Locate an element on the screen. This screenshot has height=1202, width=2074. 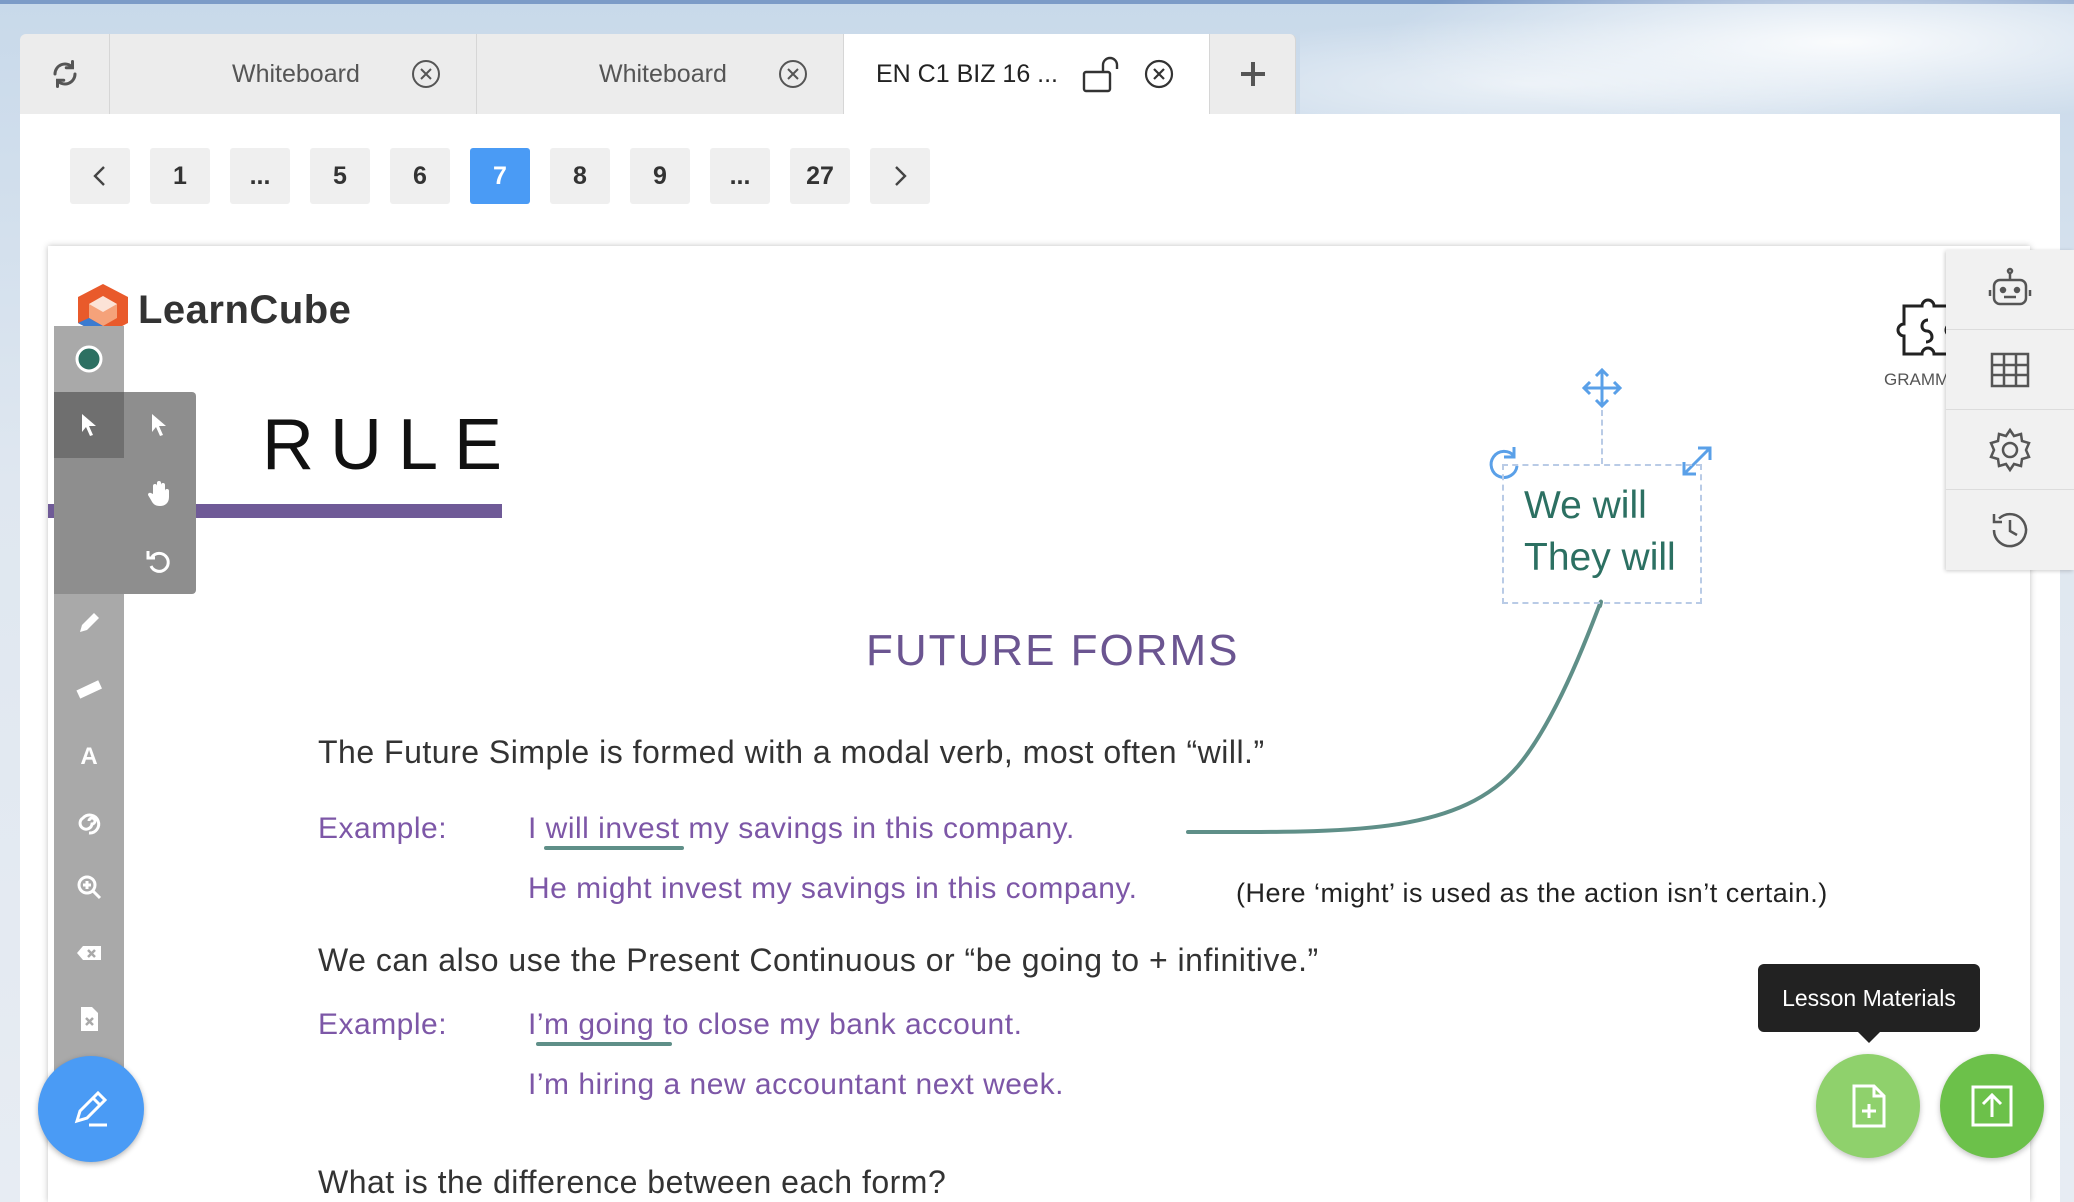
zoom-in-icon is located at coordinates (89, 887).